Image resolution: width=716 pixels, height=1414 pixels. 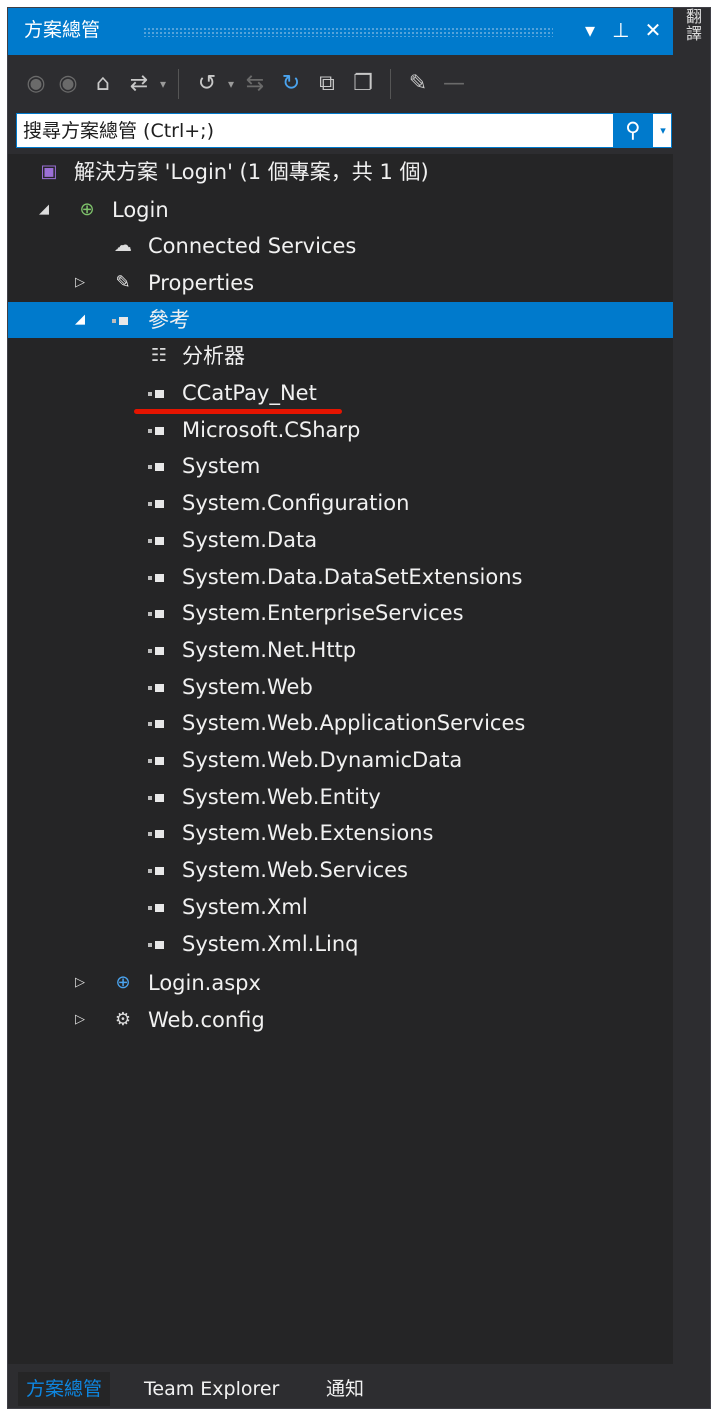 What do you see at coordinates (68, 84) in the screenshot?
I see `forward-icon: ◉` at bounding box center [68, 84].